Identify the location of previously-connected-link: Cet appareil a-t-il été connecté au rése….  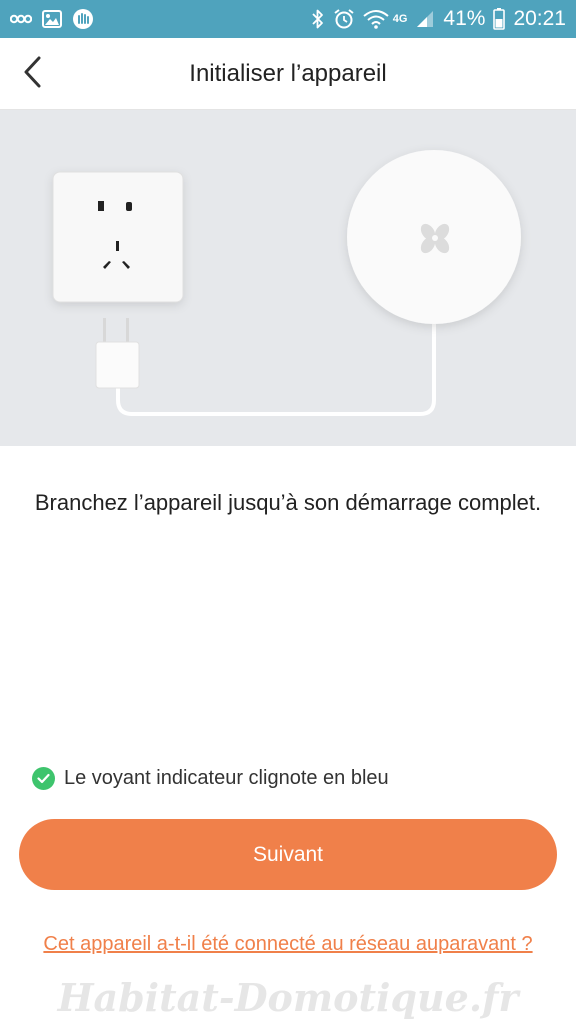
(288, 944).